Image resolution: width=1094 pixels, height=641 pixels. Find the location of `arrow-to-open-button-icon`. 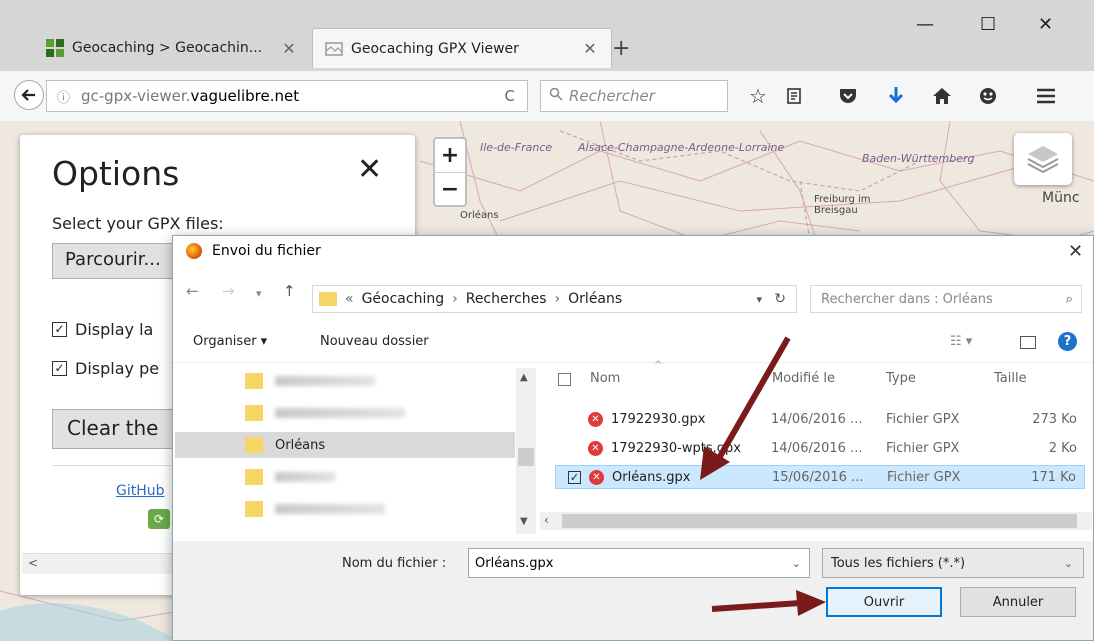

arrow-to-open-button-icon is located at coordinates (768, 603).